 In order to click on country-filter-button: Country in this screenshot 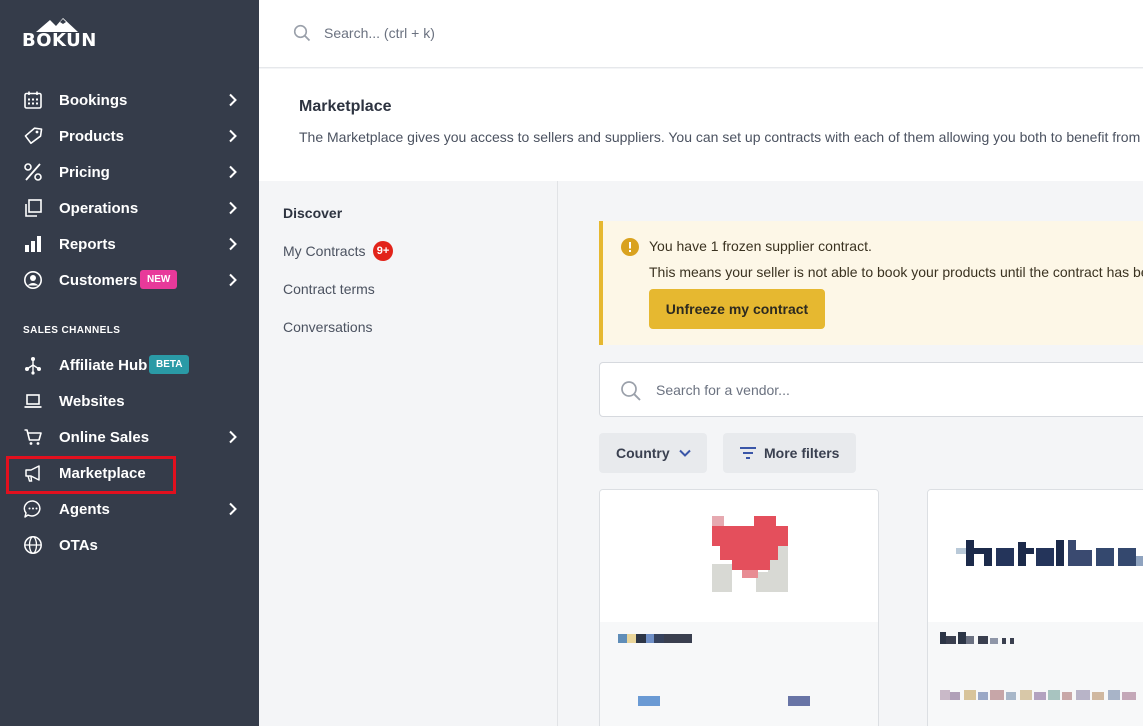, I will do `click(653, 453)`.